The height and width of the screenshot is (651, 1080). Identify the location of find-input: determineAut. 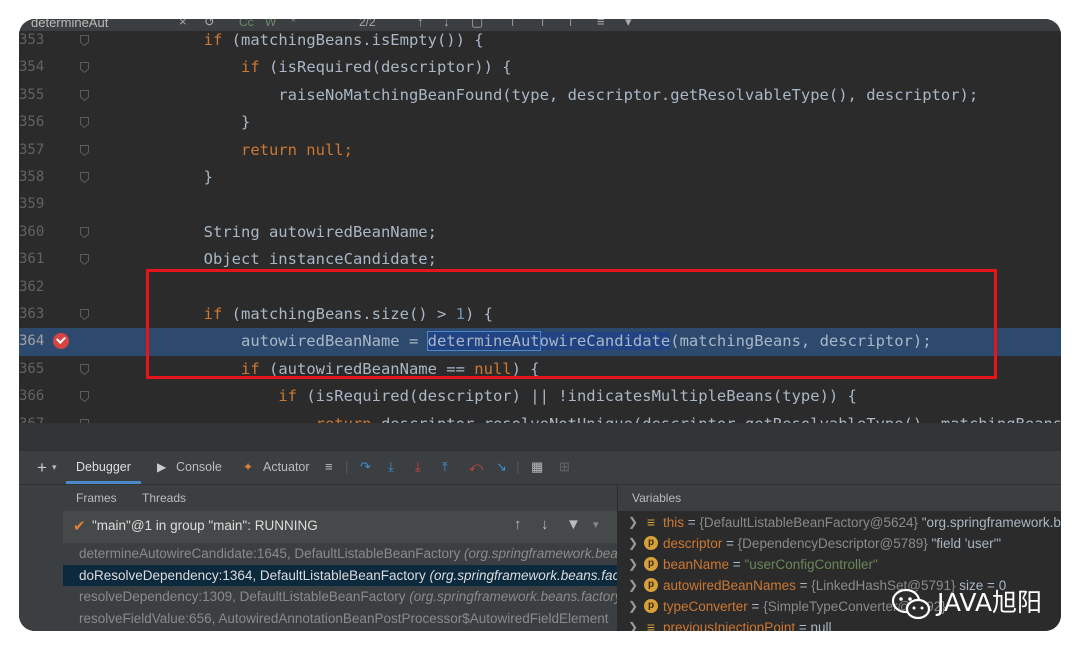
(69, 24).